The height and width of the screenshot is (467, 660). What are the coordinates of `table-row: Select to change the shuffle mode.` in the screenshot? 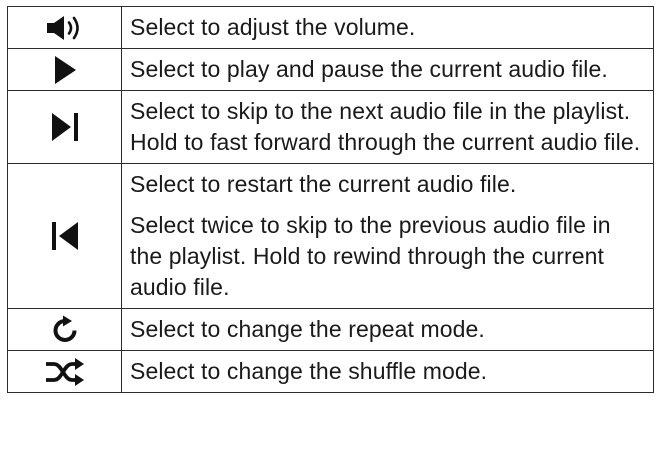 It's located at (330, 371).